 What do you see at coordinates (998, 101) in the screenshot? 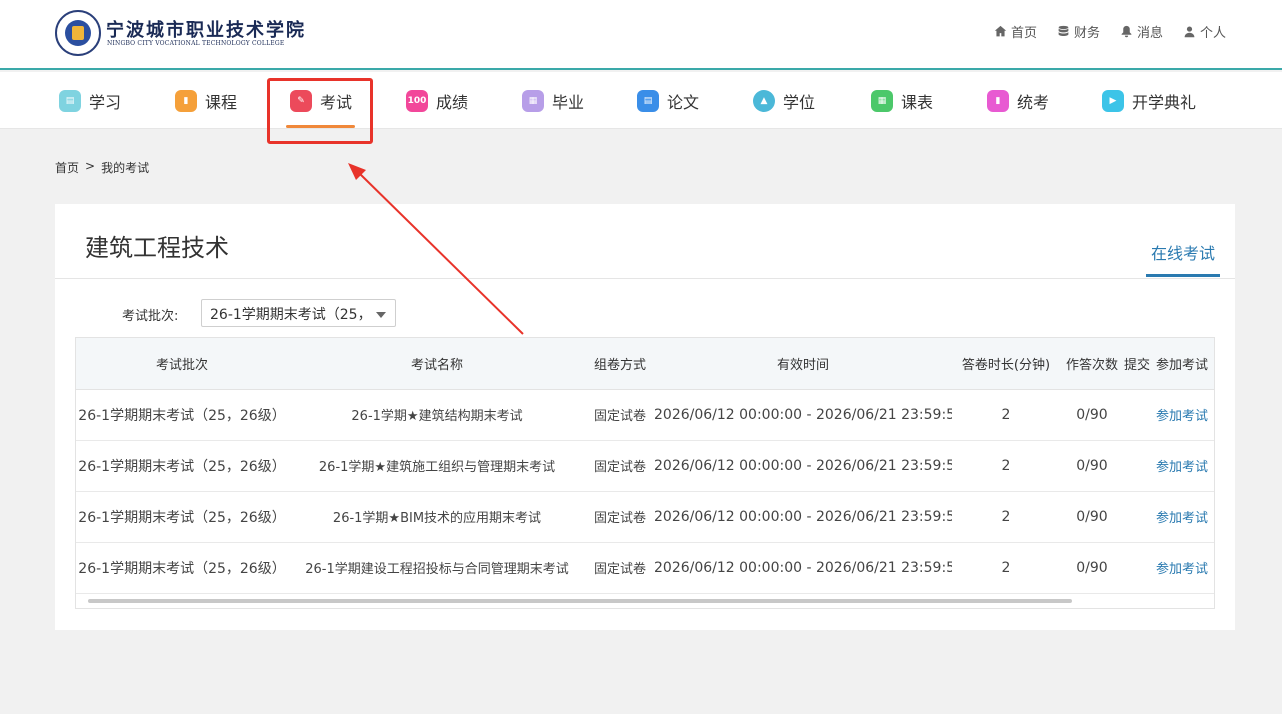
I see `unified-exam-icon: ▮` at bounding box center [998, 101].